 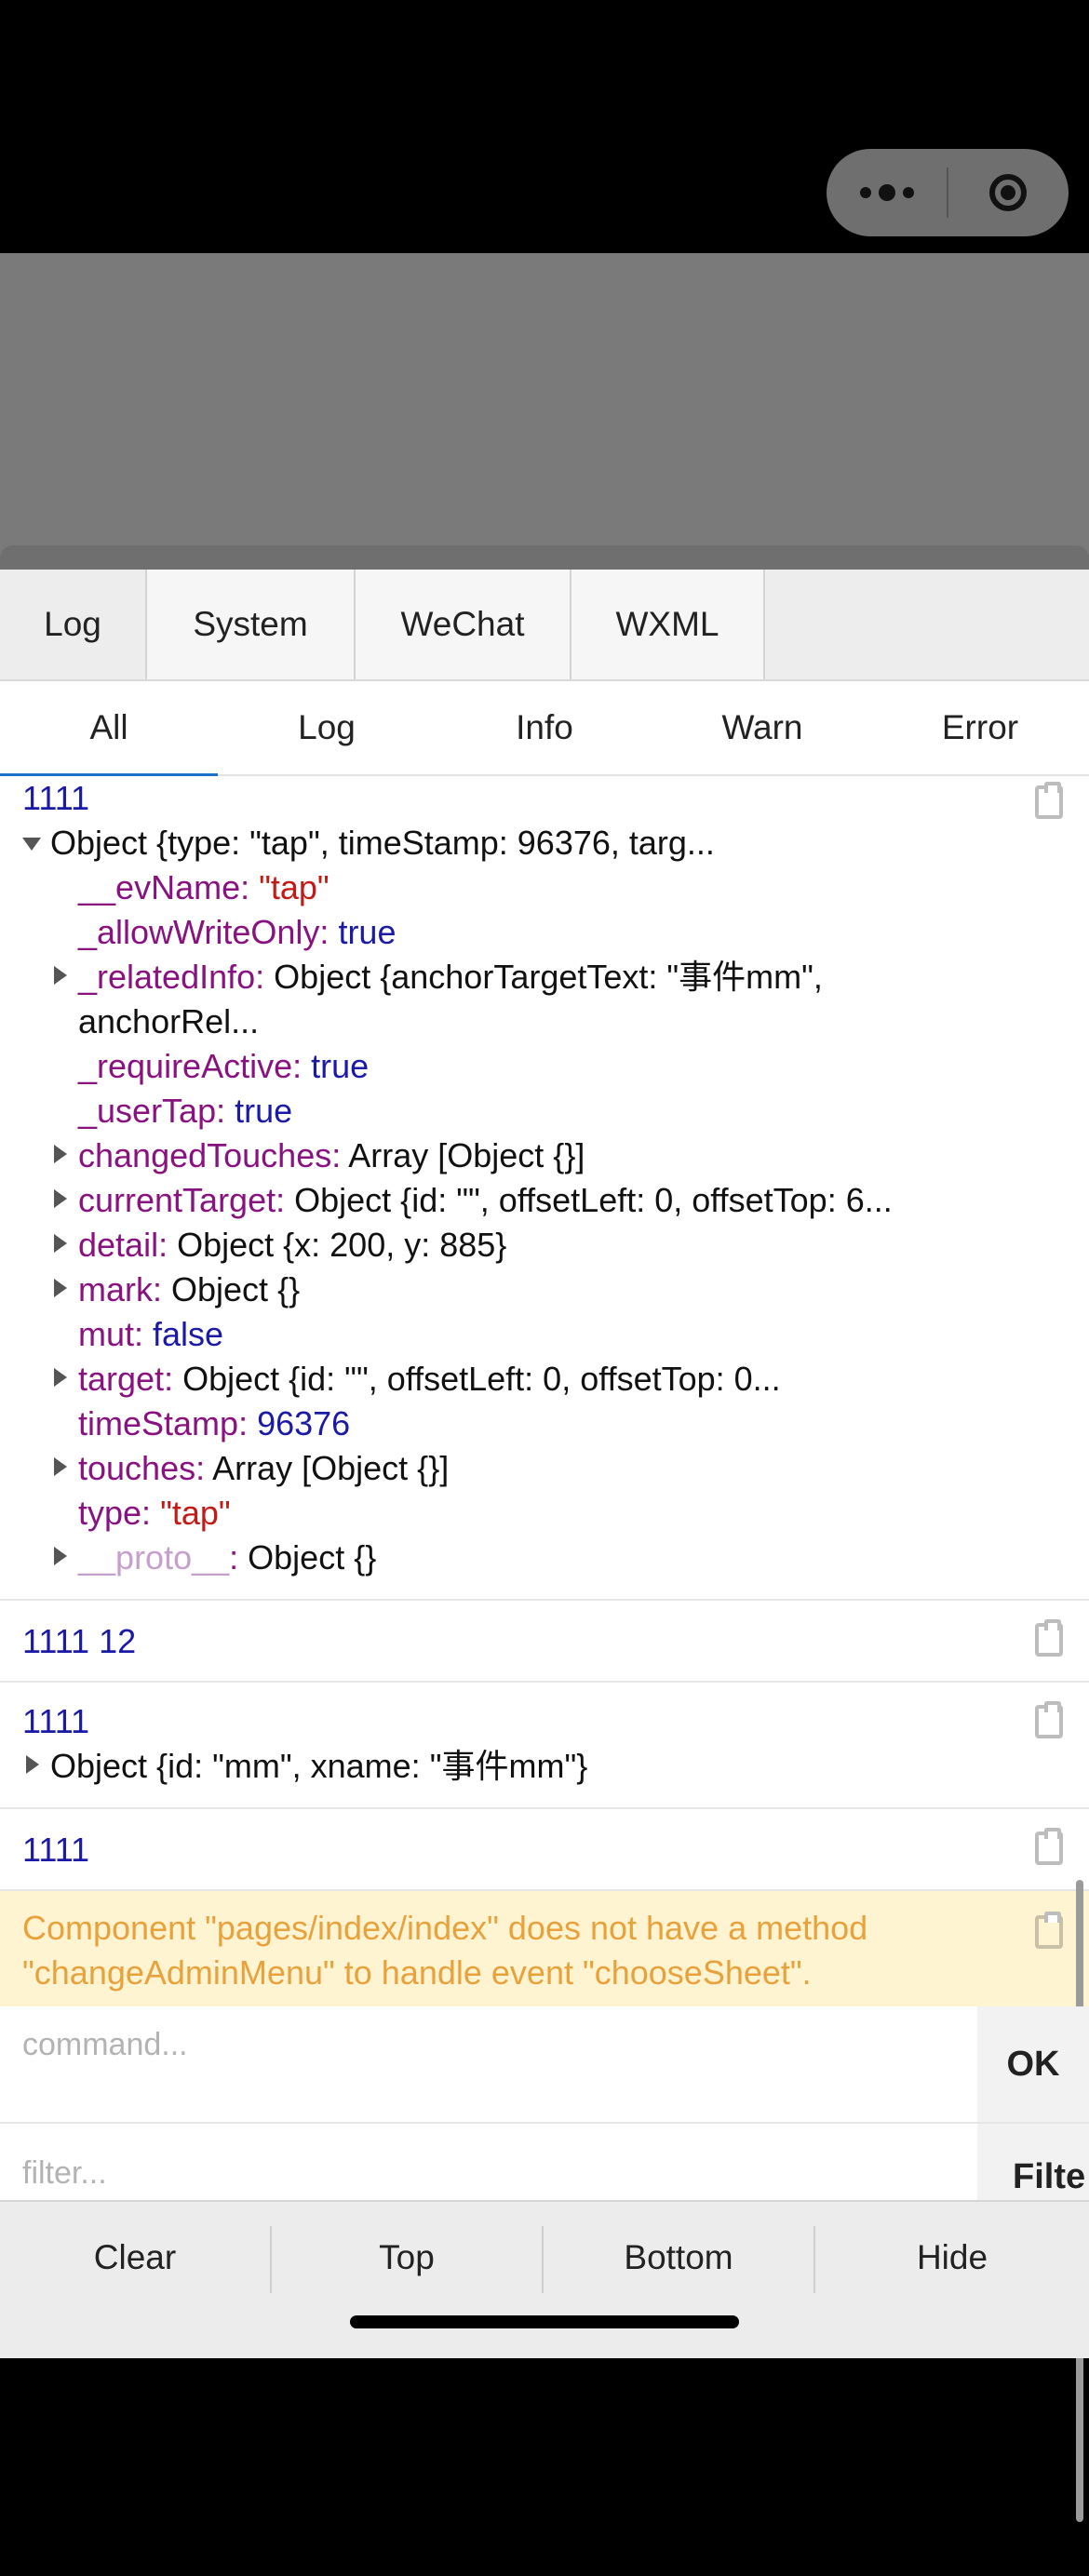 I want to click on home-indicator, so click(x=544, y=2321).